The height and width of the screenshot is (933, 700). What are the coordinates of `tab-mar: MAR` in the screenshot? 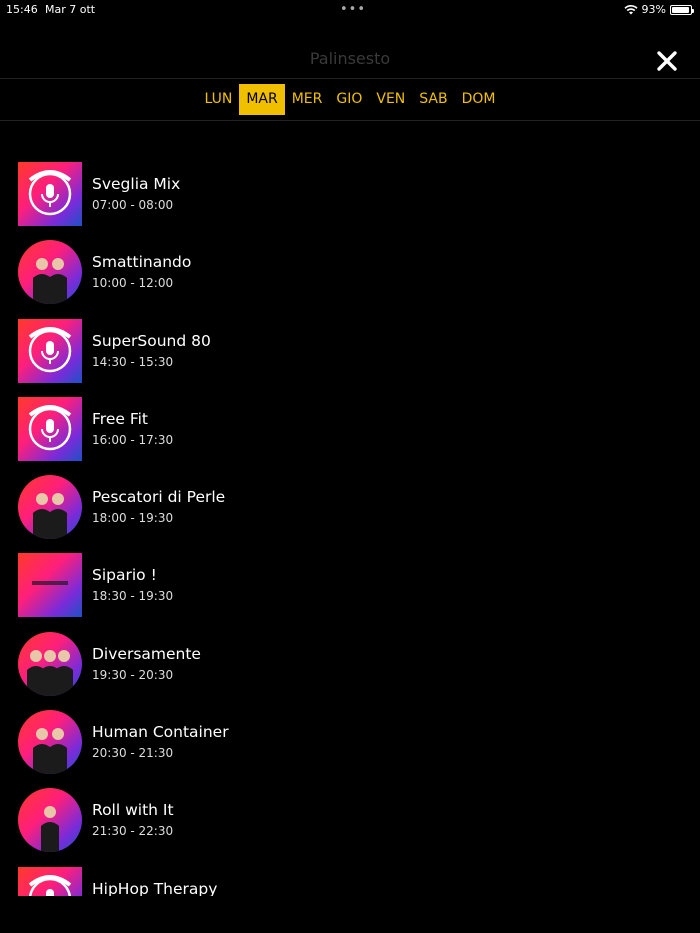 It's located at (262, 99).